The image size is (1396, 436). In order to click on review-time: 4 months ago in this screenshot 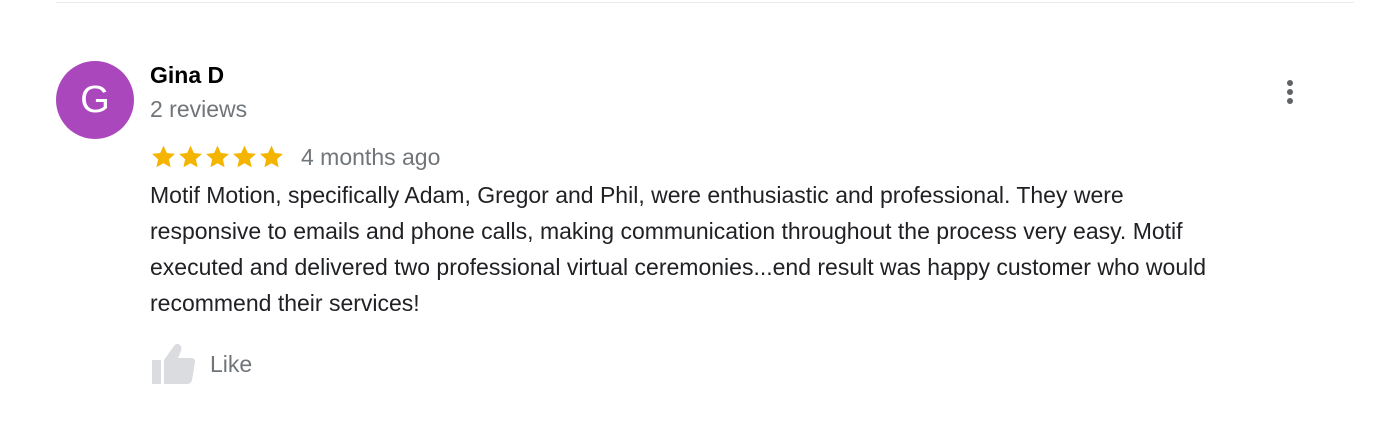, I will do `click(371, 157)`.